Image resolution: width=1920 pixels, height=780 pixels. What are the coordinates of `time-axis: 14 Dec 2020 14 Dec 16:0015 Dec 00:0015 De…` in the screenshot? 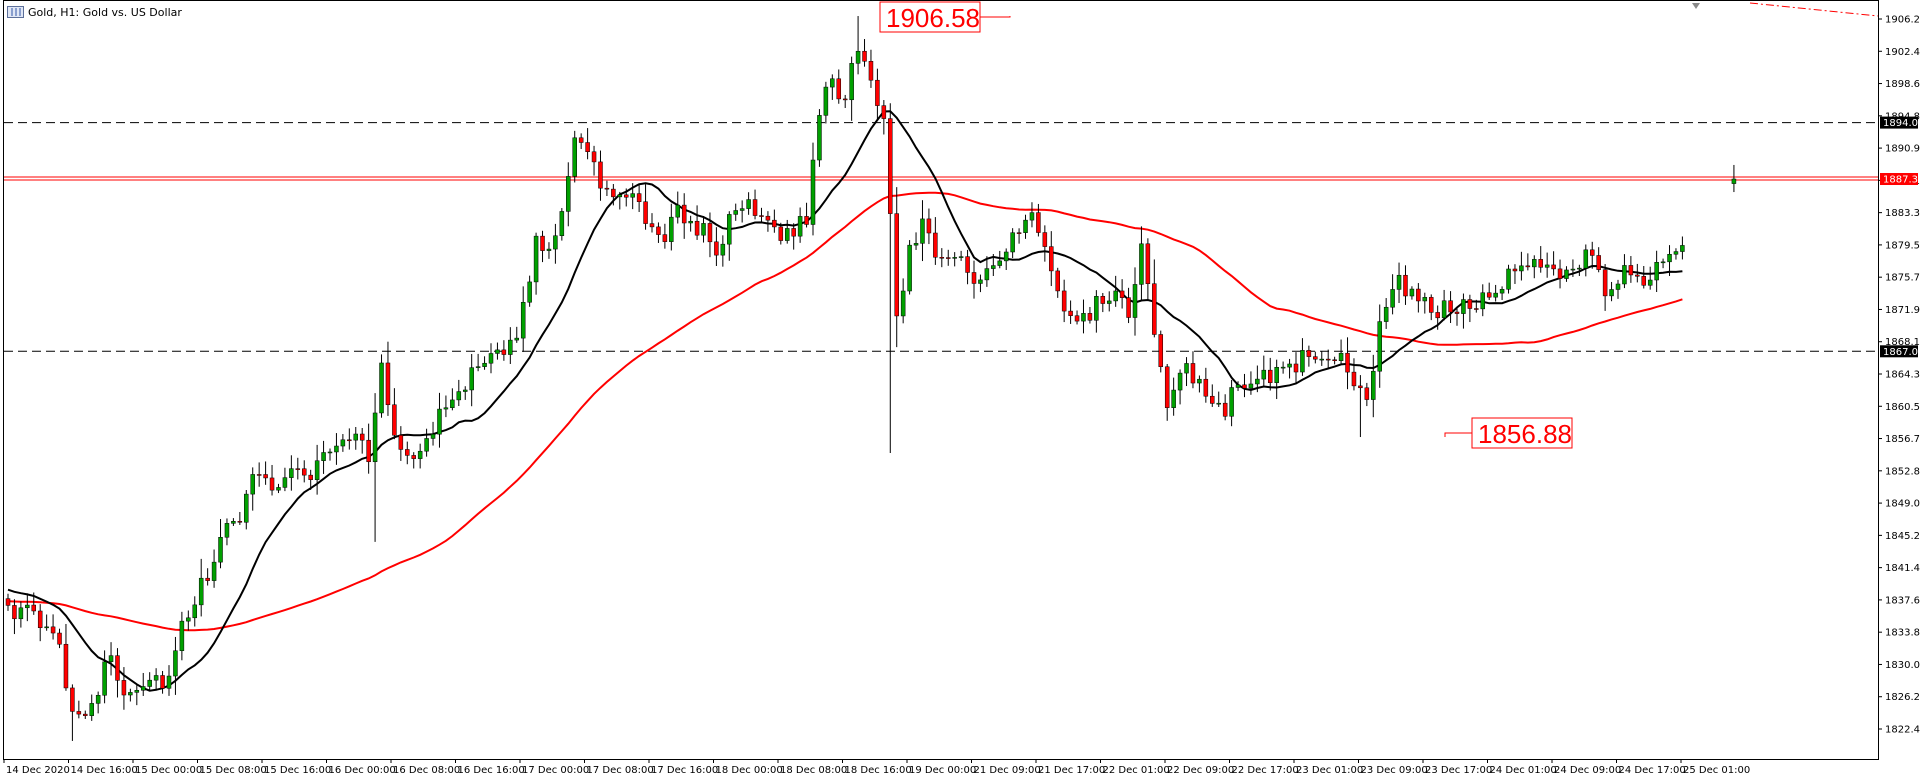 It's located at (876, 767).